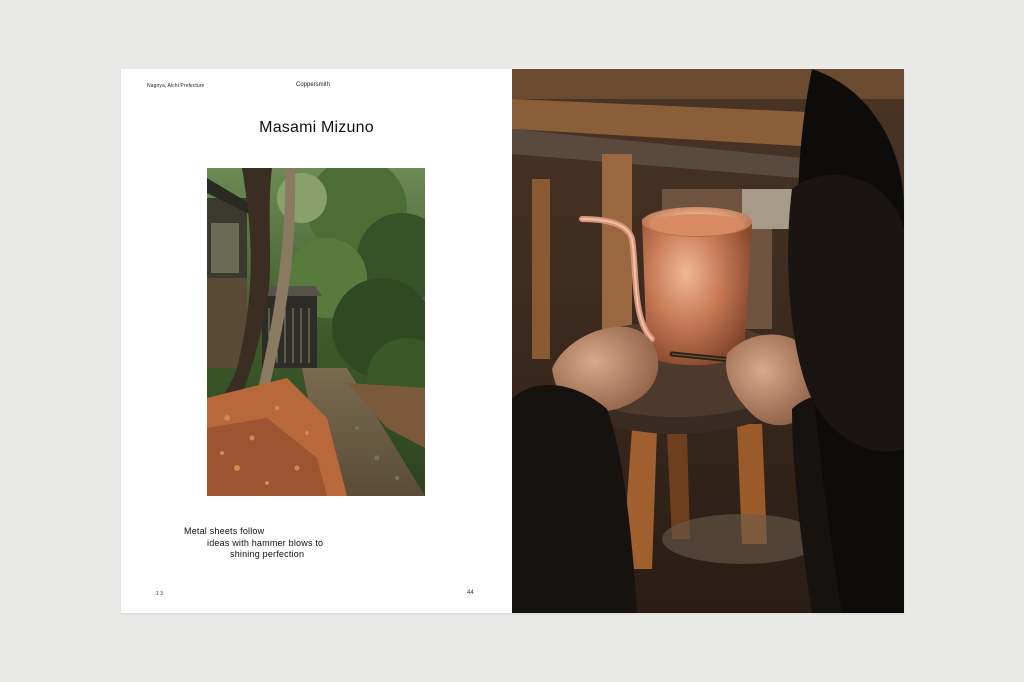 Image resolution: width=1024 pixels, height=682 pixels. I want to click on pull-quote-line: Metal sheets follow, so click(224, 531).